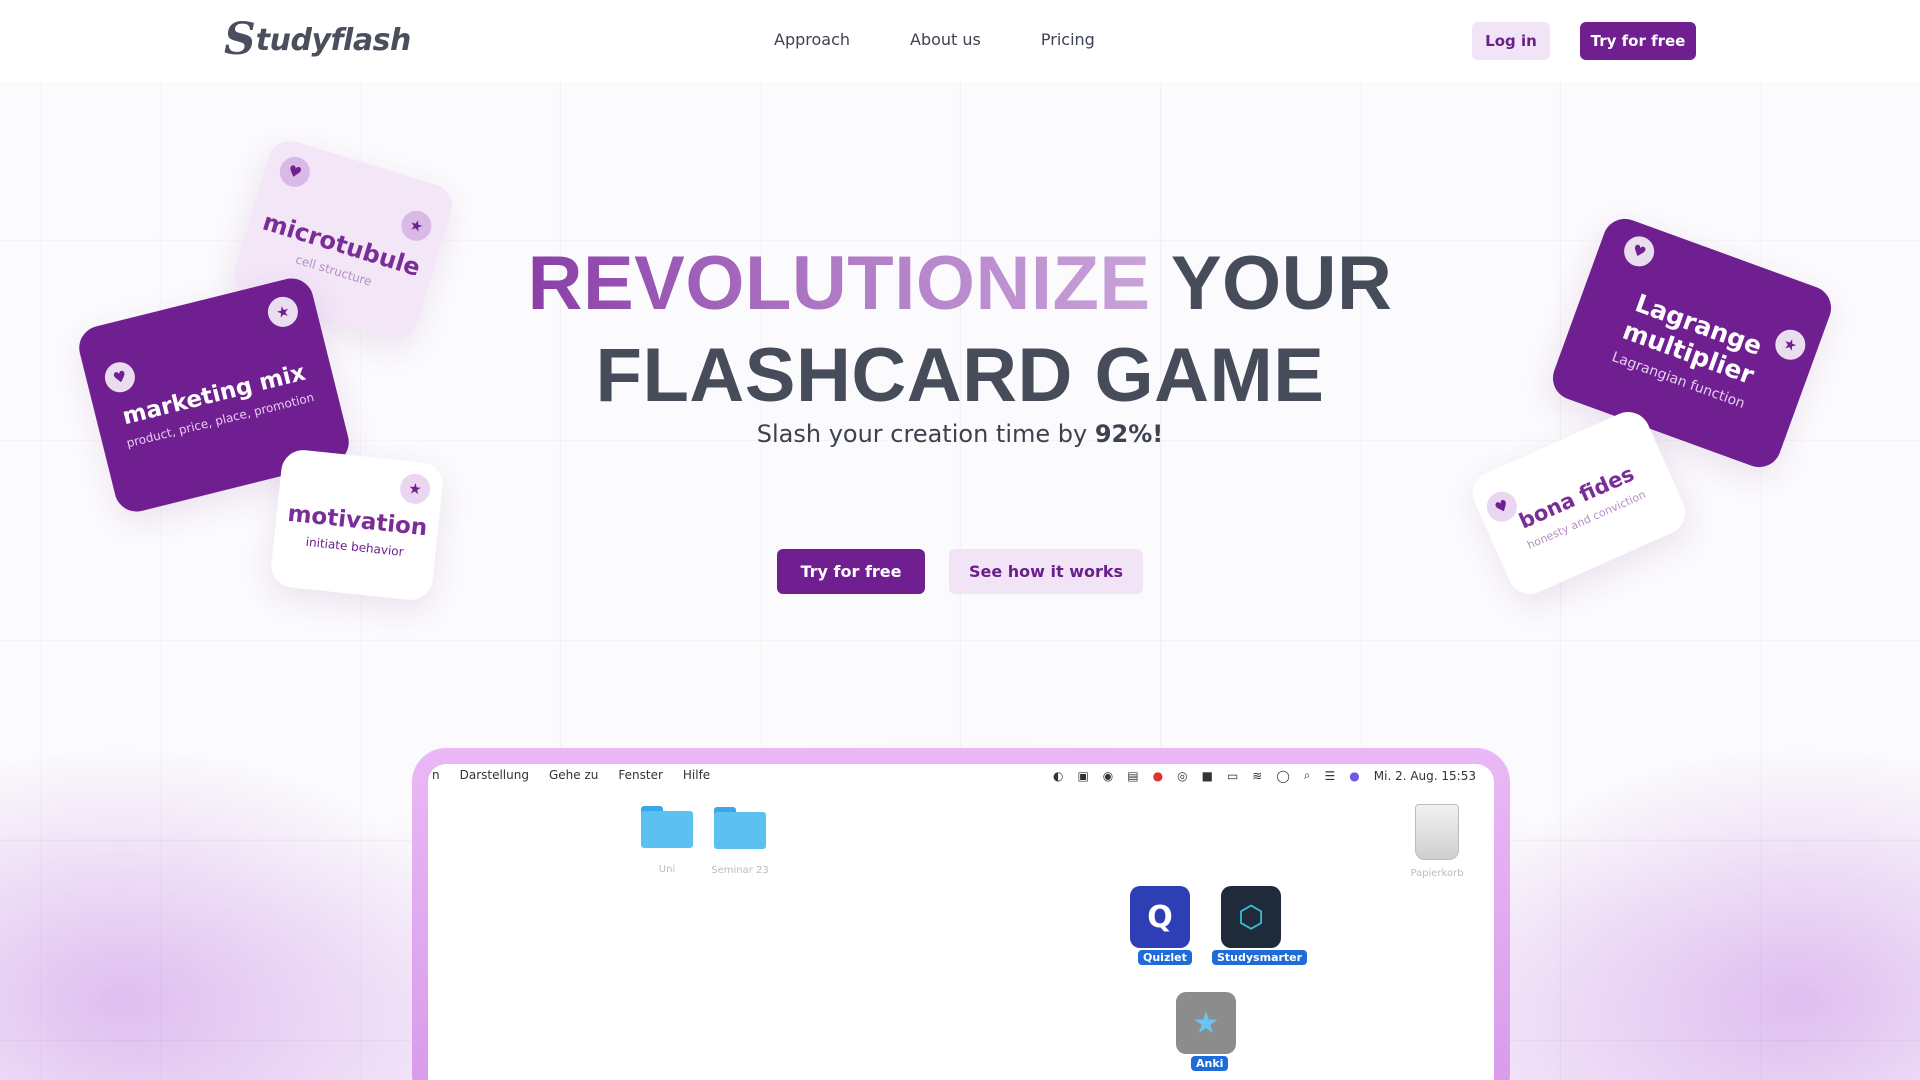  I want to click on flashcard-motivation: ★ motivation initiate behavior, so click(357, 525).